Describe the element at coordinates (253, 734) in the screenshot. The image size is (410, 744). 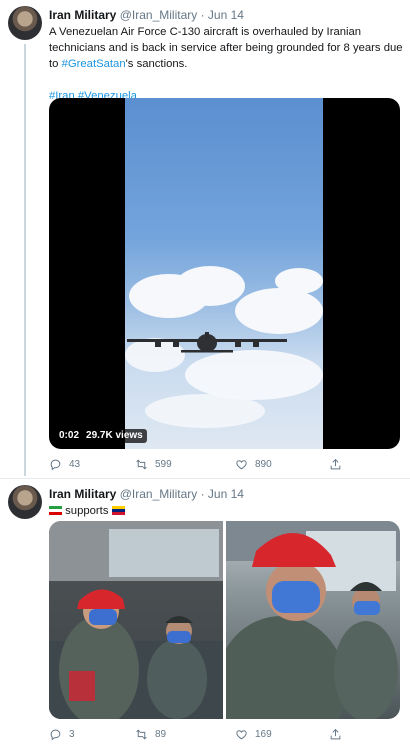
I see `like-button: 169` at that location.